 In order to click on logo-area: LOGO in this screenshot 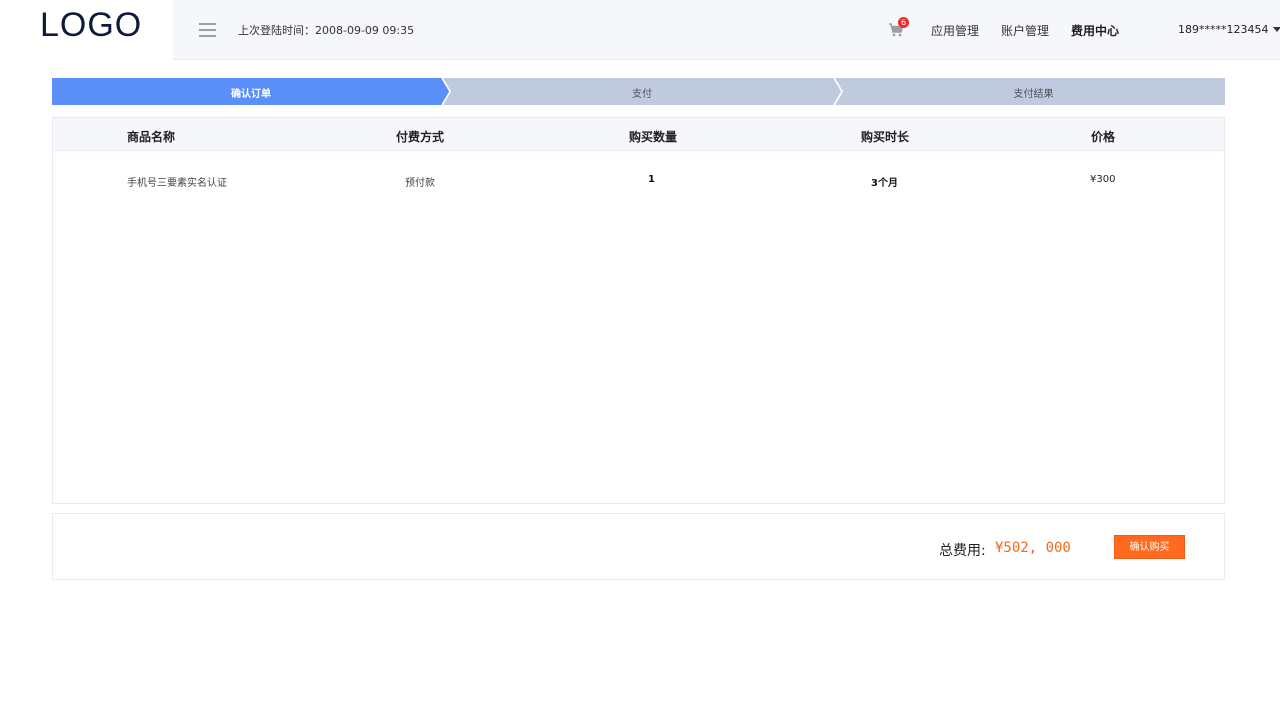, I will do `click(86, 30)`.